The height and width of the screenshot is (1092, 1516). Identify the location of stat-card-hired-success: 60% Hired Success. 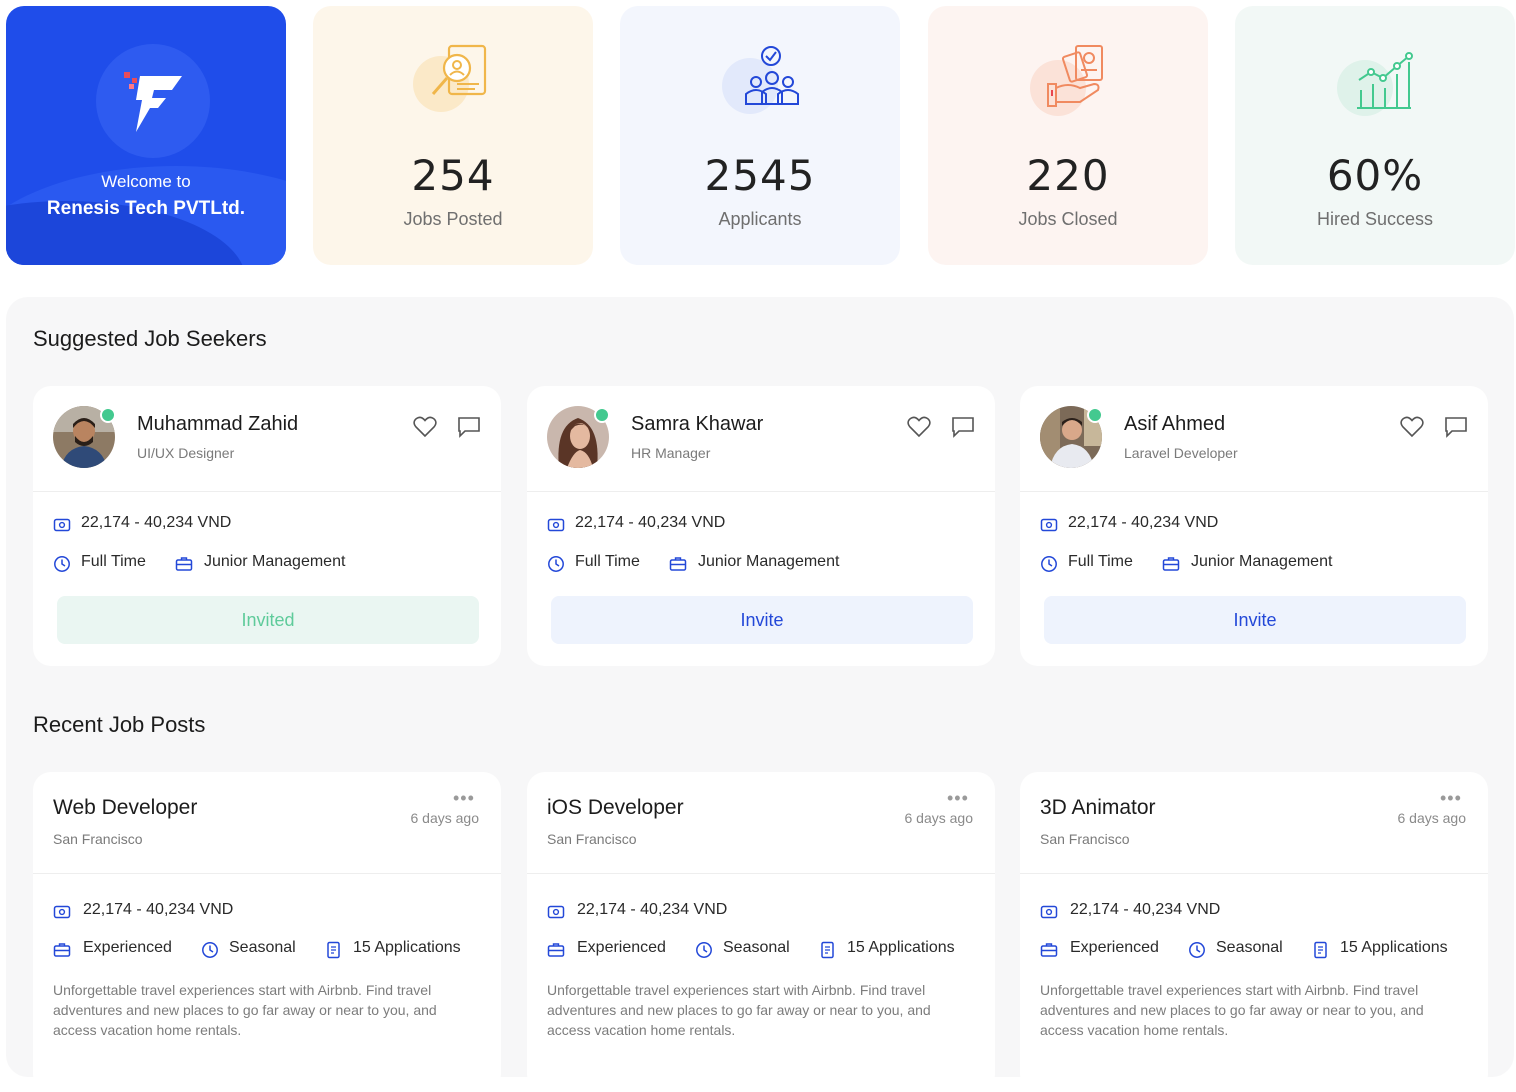
(1375, 135).